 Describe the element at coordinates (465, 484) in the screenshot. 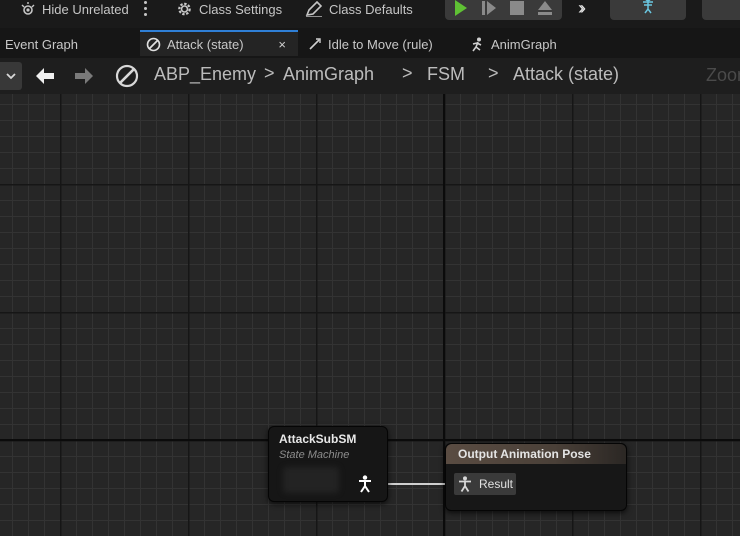

I see `pose-input-pin-icon` at that location.